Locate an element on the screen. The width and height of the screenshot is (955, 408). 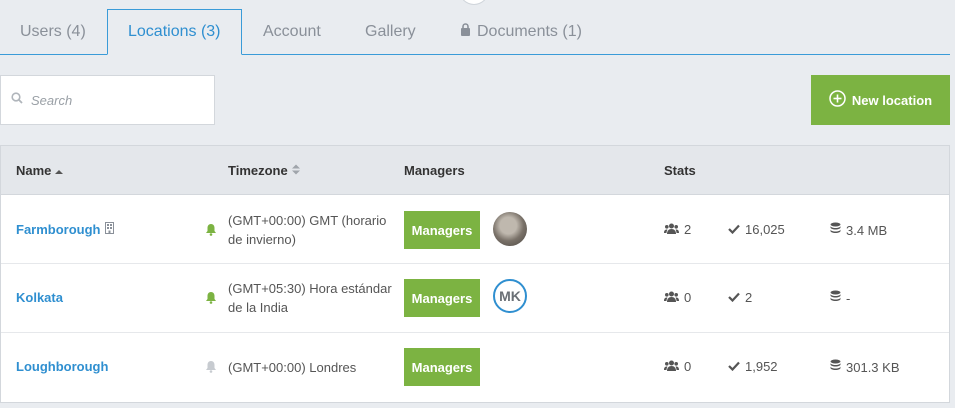
storage-size: - is located at coordinates (848, 298).